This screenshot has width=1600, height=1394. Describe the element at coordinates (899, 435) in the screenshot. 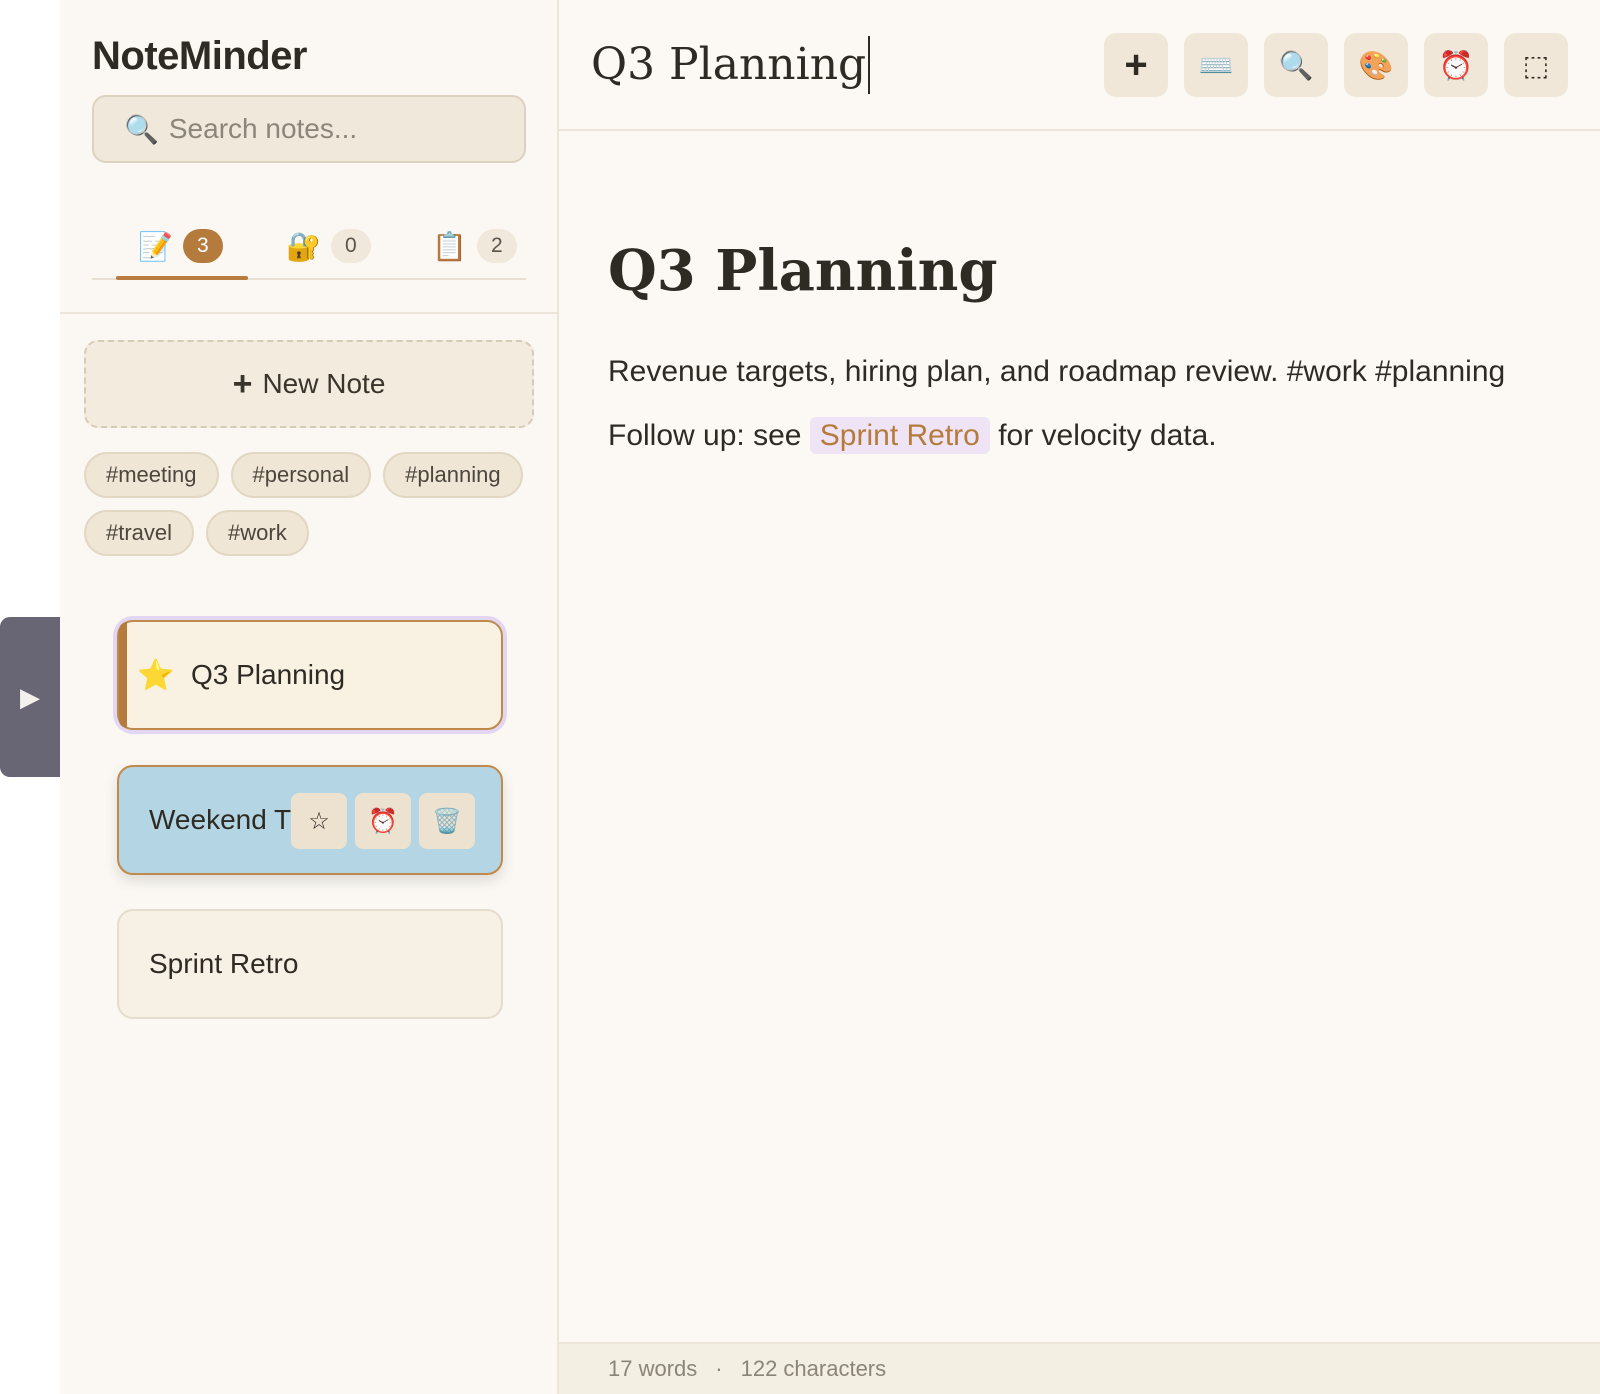

I see `note-link: Sprint Retro` at that location.